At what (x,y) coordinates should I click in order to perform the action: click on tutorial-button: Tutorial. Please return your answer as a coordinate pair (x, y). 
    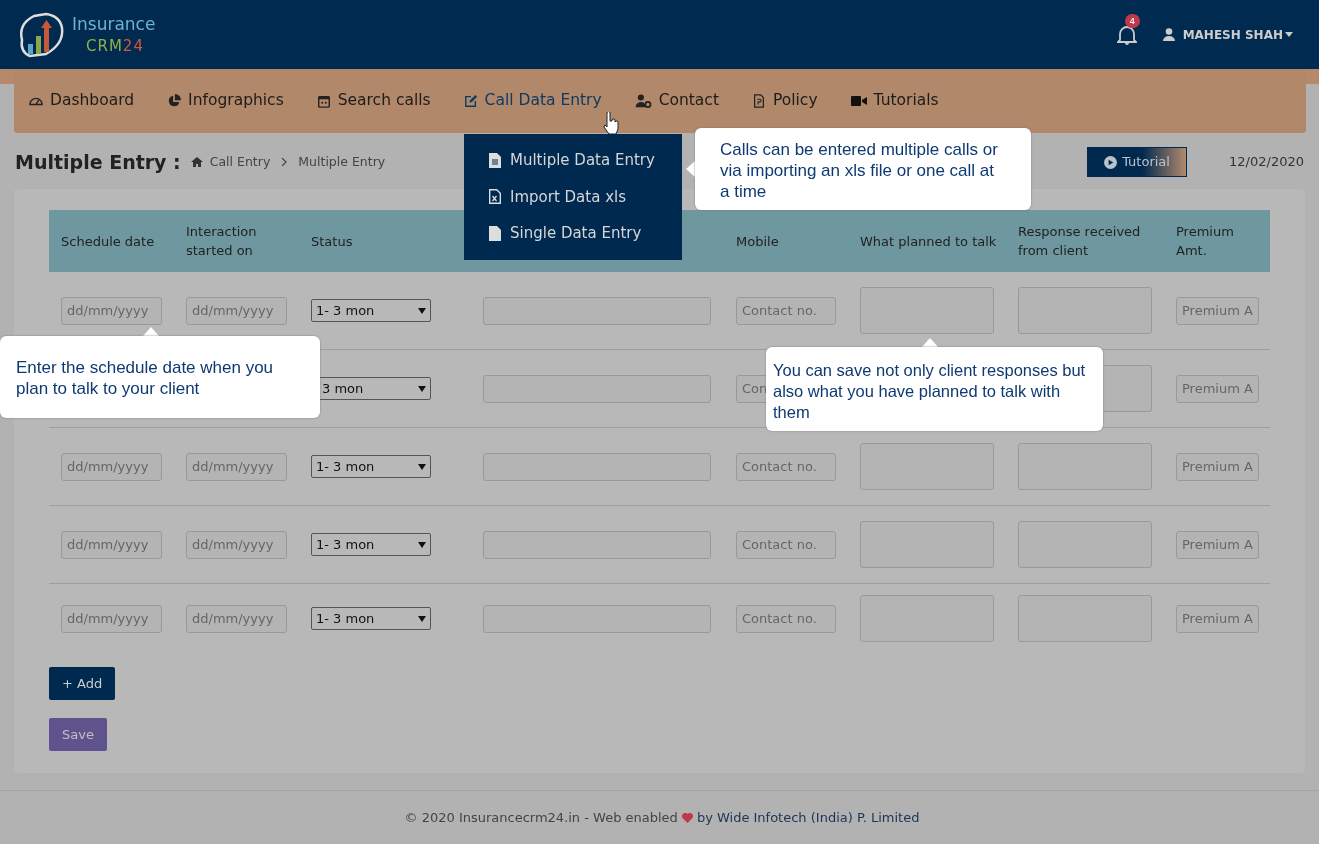
    Looking at the image, I should click on (1137, 162).